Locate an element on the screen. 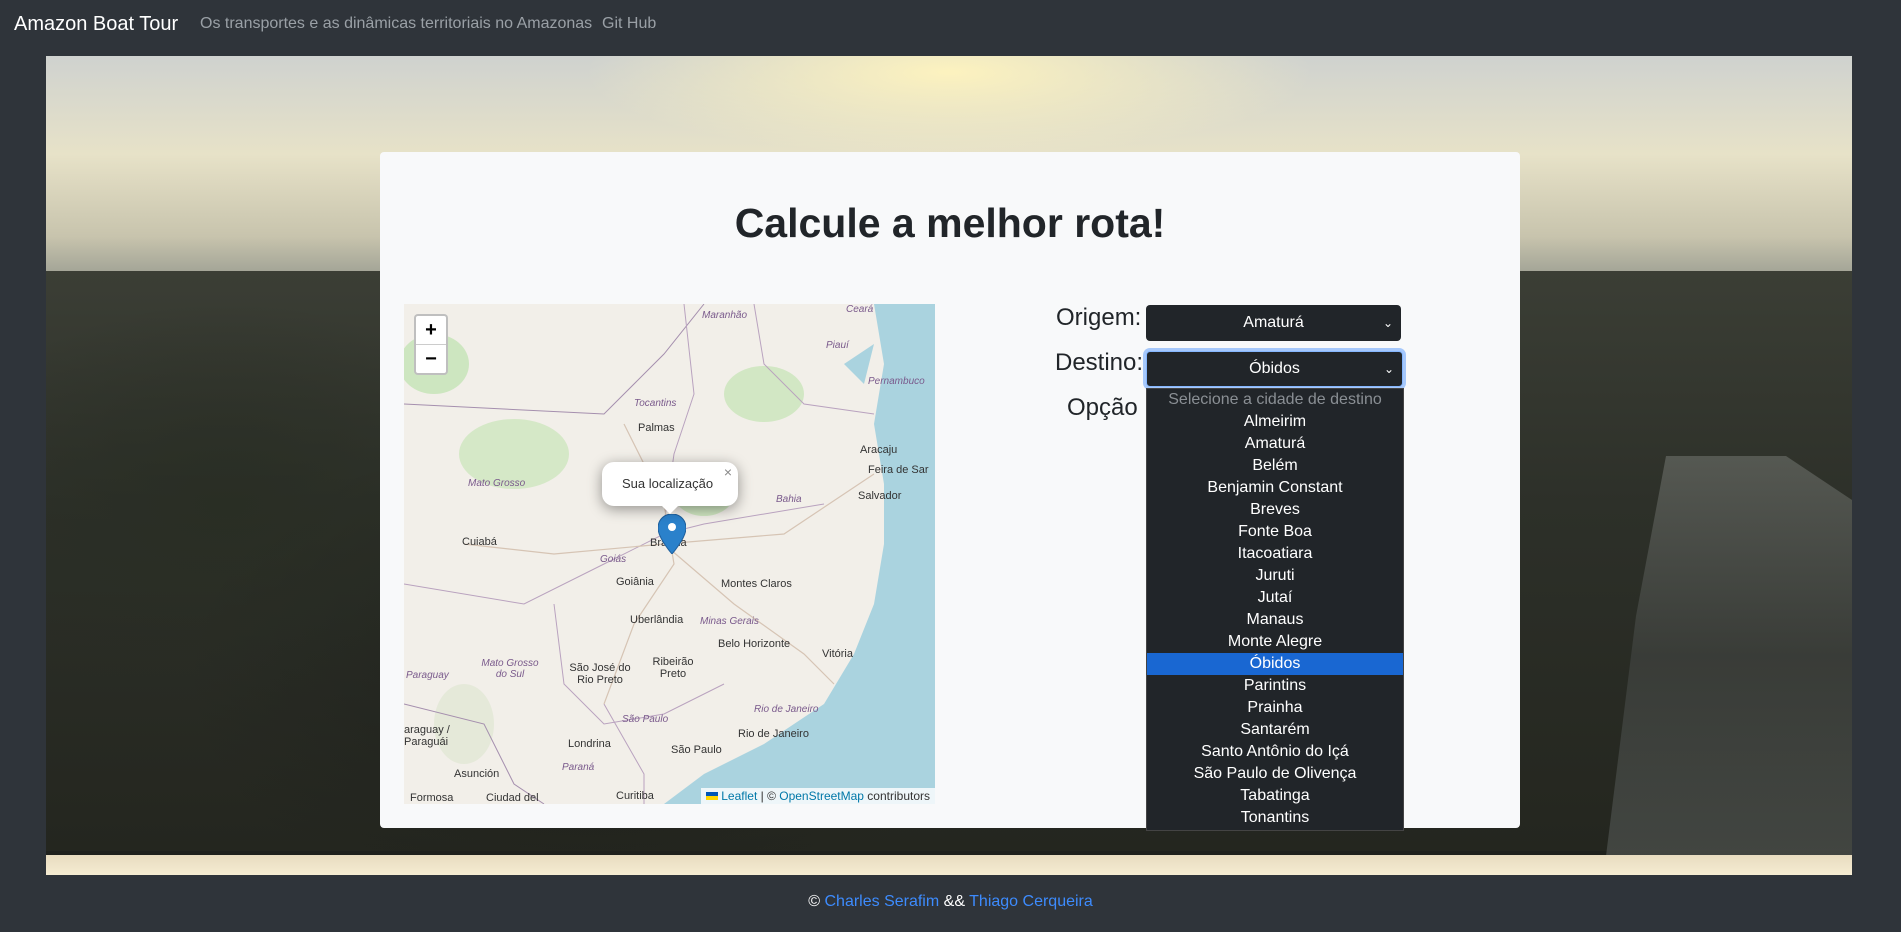 This screenshot has width=1901, height=932. footer: © Charles Serafim && Thiago Cerqueira is located at coordinates (950, 902).